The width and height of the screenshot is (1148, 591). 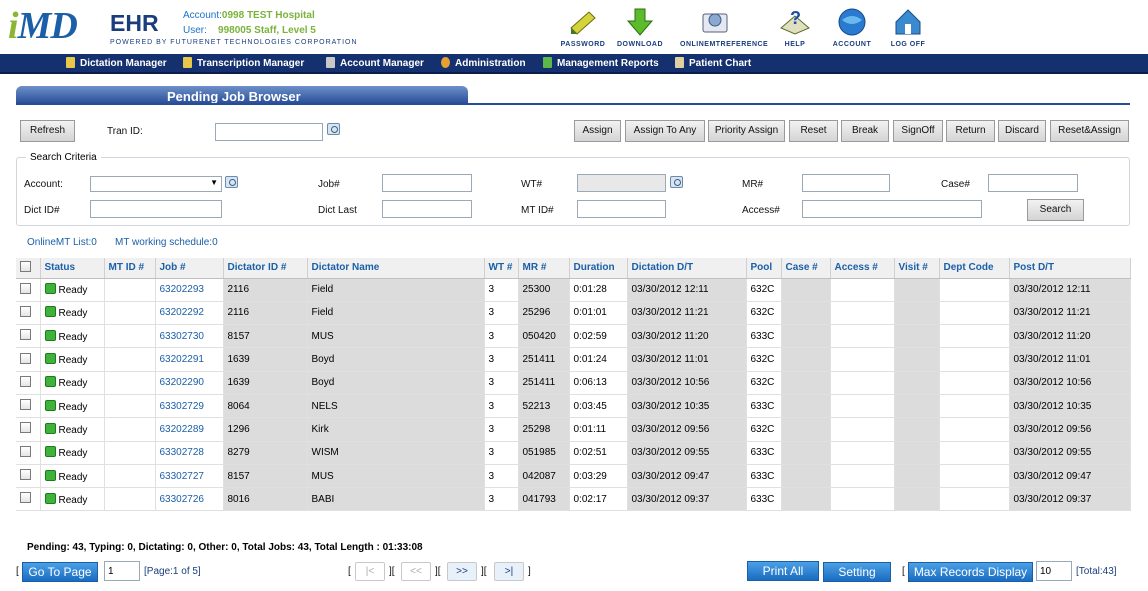 What do you see at coordinates (265, 268) in the screenshot?
I see `col-dictator-id: Dictator ID #` at bounding box center [265, 268].